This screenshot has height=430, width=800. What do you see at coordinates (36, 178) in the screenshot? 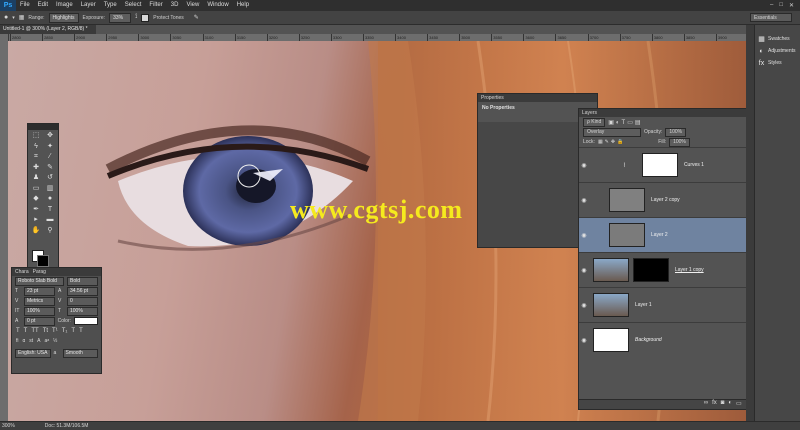
I see `stamp-tool-icon: ♟` at bounding box center [36, 178].